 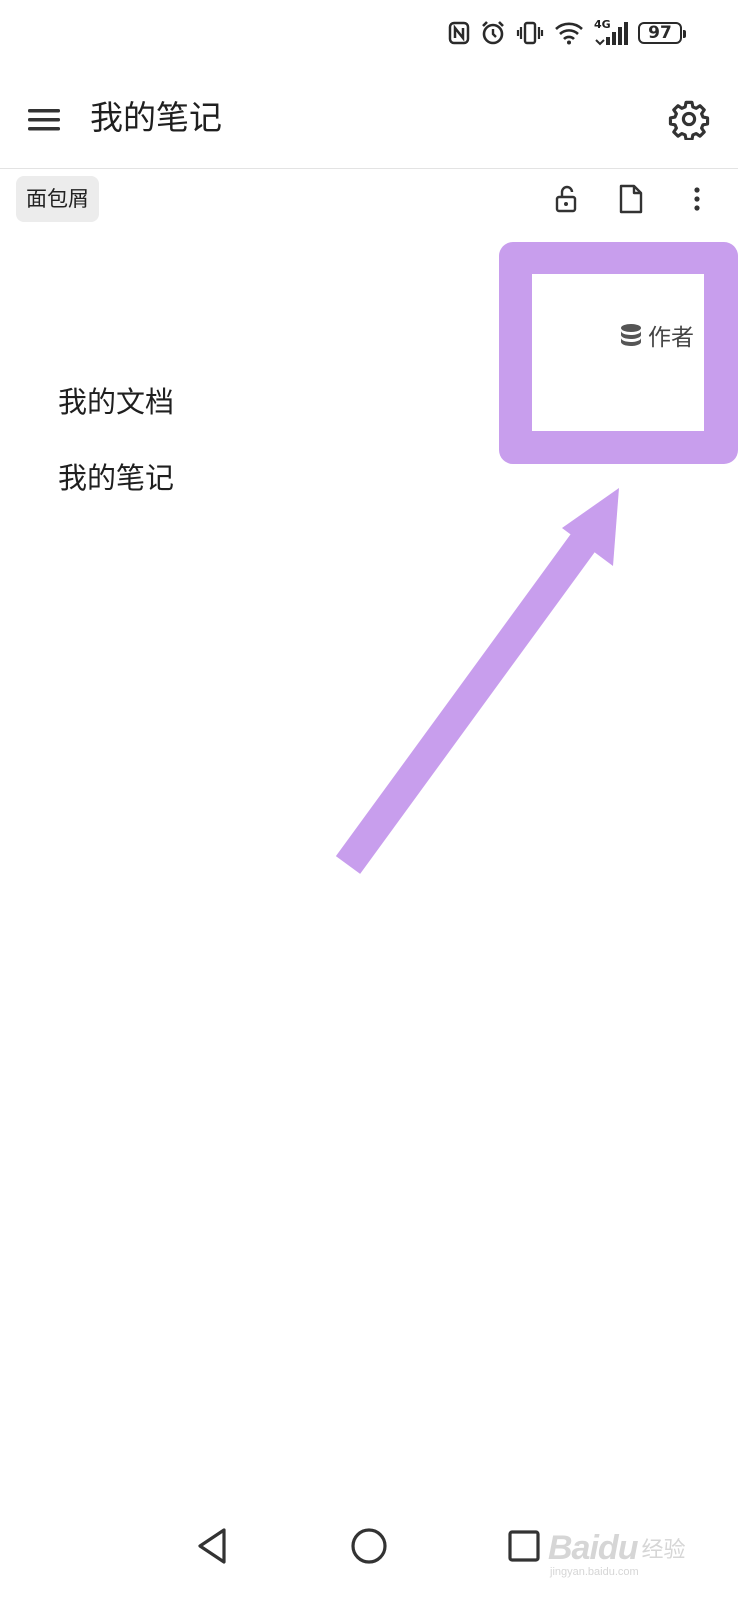 I want to click on unlock-icon, so click(x=566, y=199).